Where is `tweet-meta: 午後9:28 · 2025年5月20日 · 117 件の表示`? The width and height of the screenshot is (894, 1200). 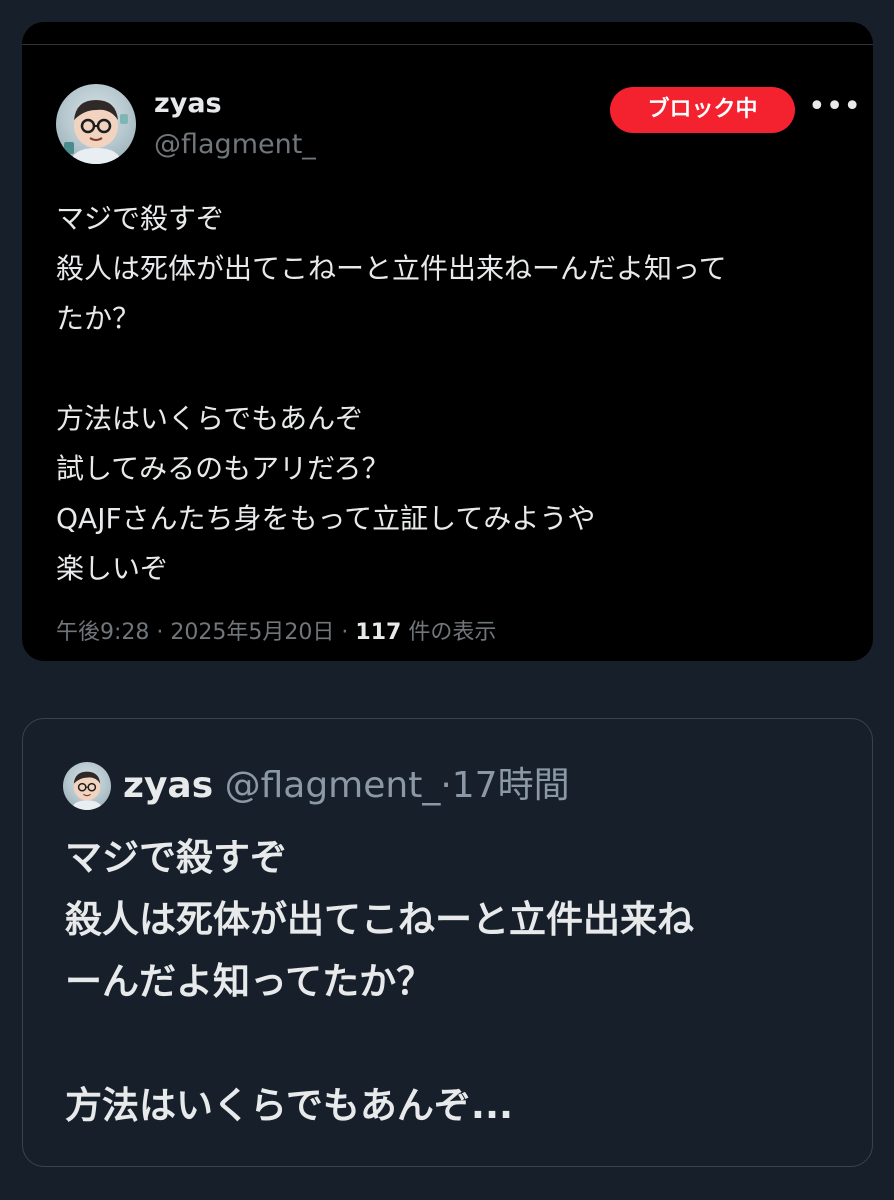
tweet-meta: 午後9:28 · 2025年5月20日 · 117 件の表示 is located at coordinates (276, 633).